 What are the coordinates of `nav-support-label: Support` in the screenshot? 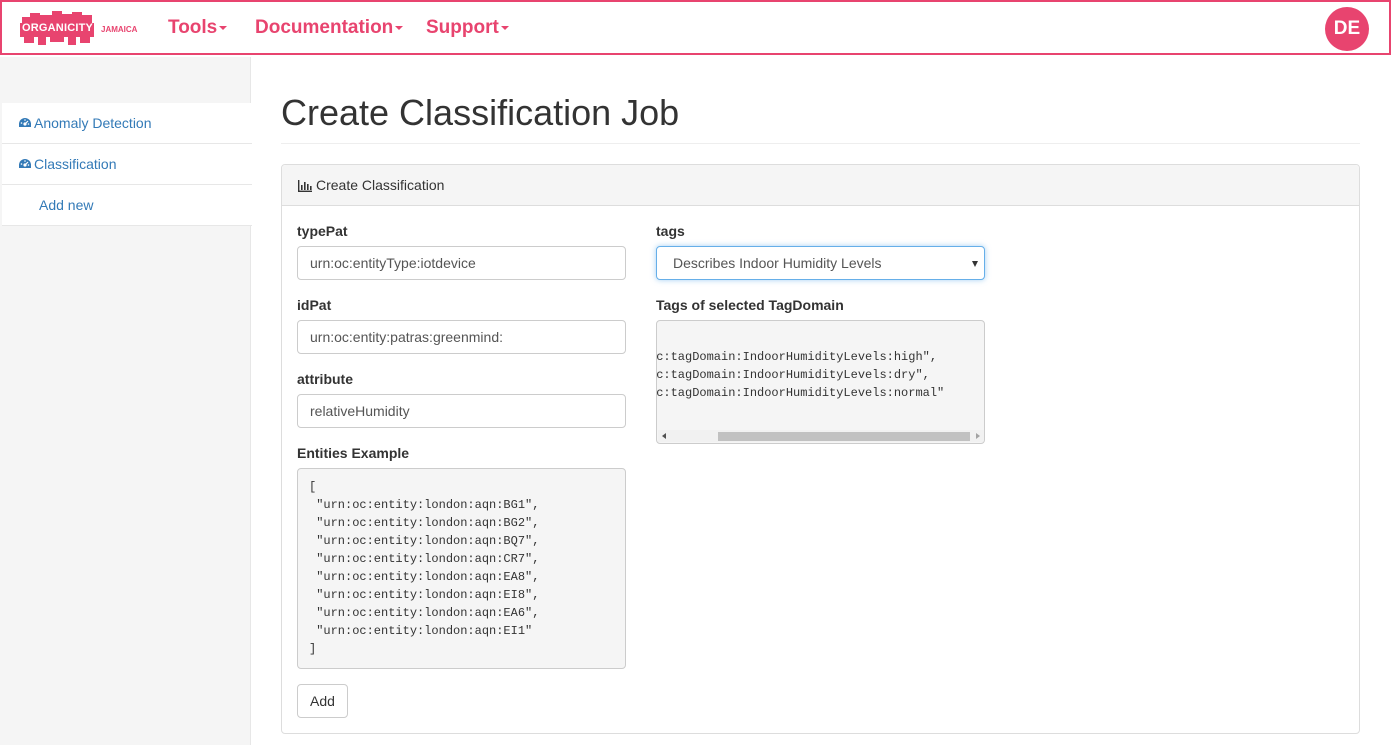 It's located at (462, 27).